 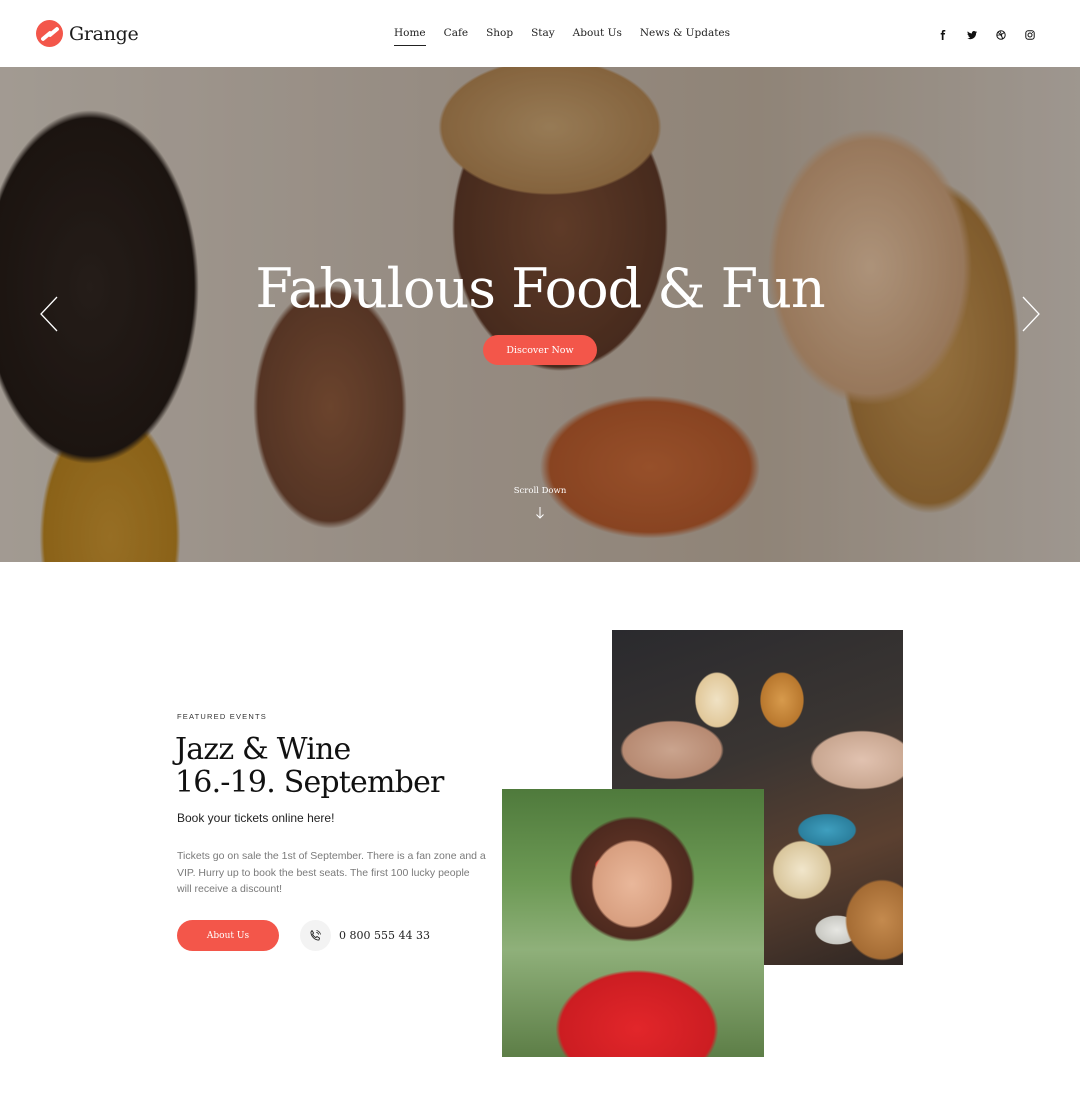 What do you see at coordinates (633, 923) in the screenshot?
I see `woman-eating-dessert-photo` at bounding box center [633, 923].